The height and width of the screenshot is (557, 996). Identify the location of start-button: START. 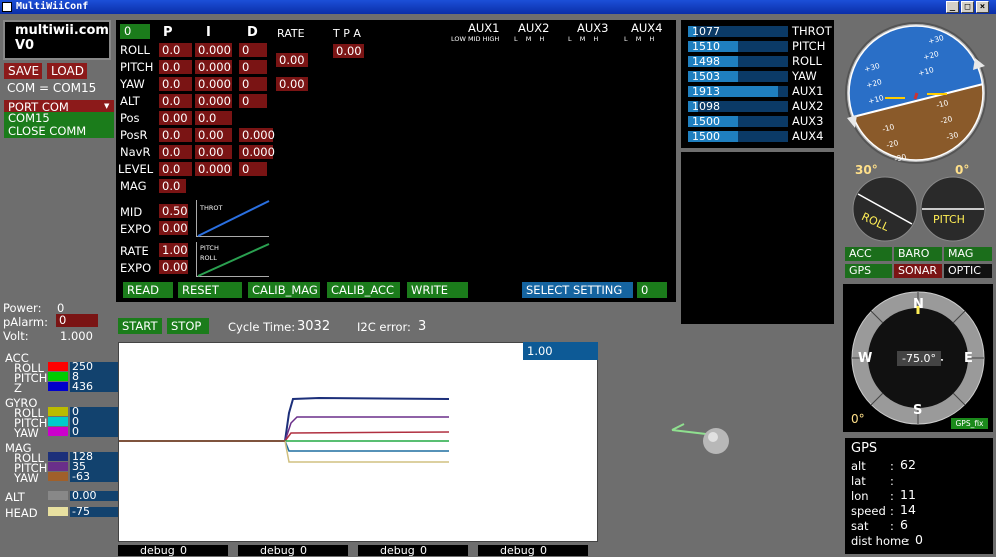
(140, 326).